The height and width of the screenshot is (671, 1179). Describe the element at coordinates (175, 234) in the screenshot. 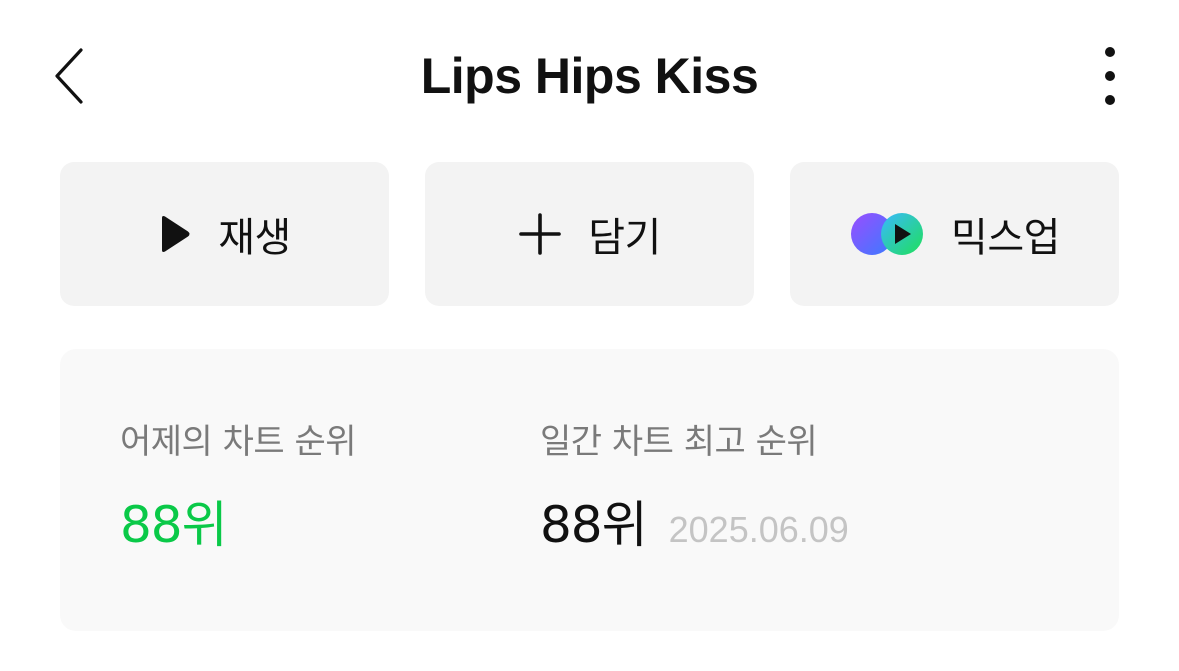

I see `play-icon` at that location.